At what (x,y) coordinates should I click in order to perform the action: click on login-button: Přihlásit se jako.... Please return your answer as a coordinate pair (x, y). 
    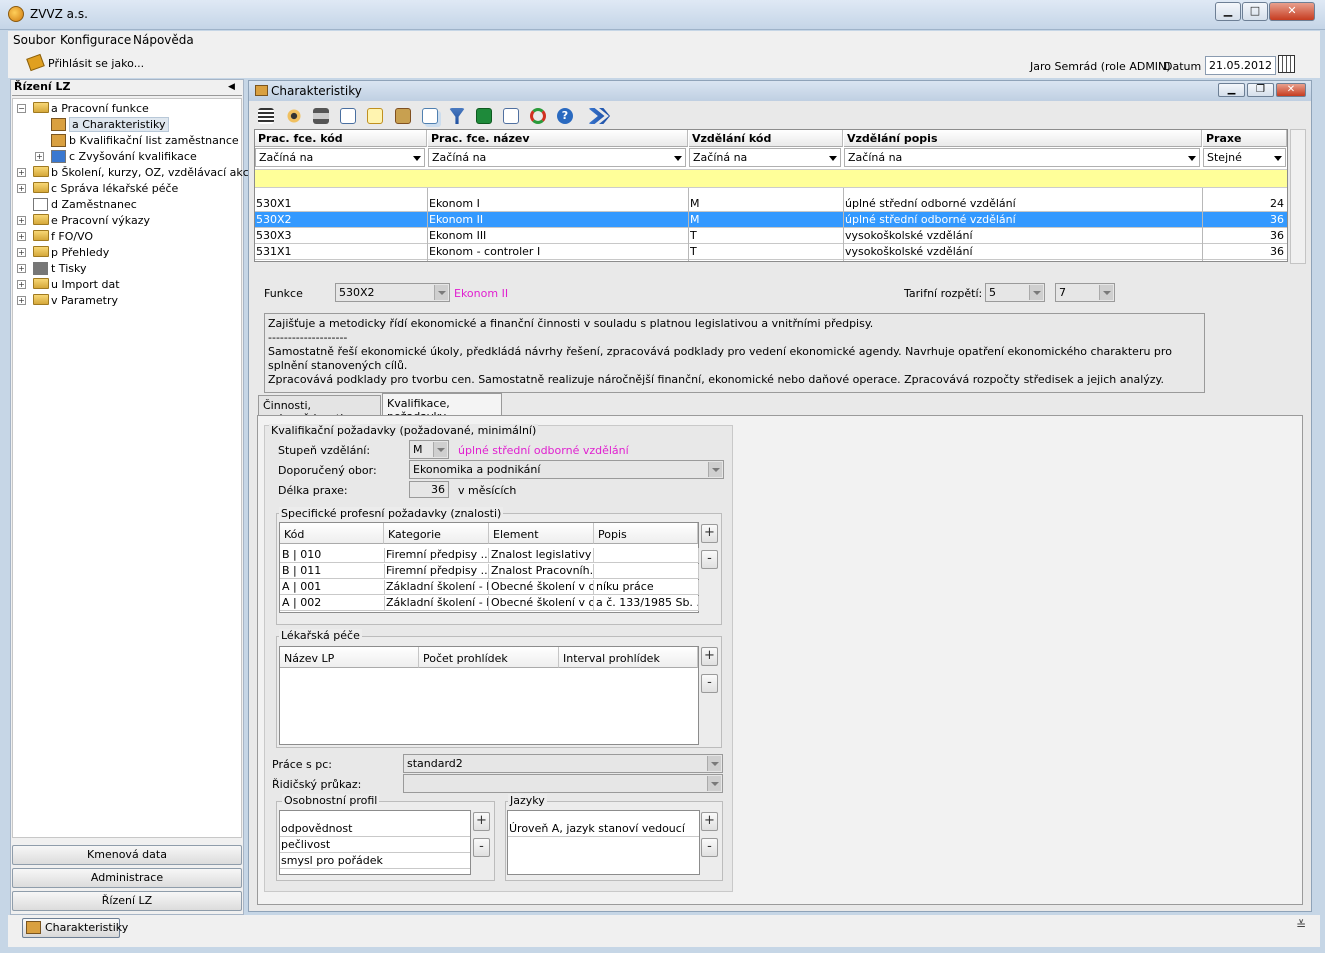
    Looking at the image, I should click on (96, 63).